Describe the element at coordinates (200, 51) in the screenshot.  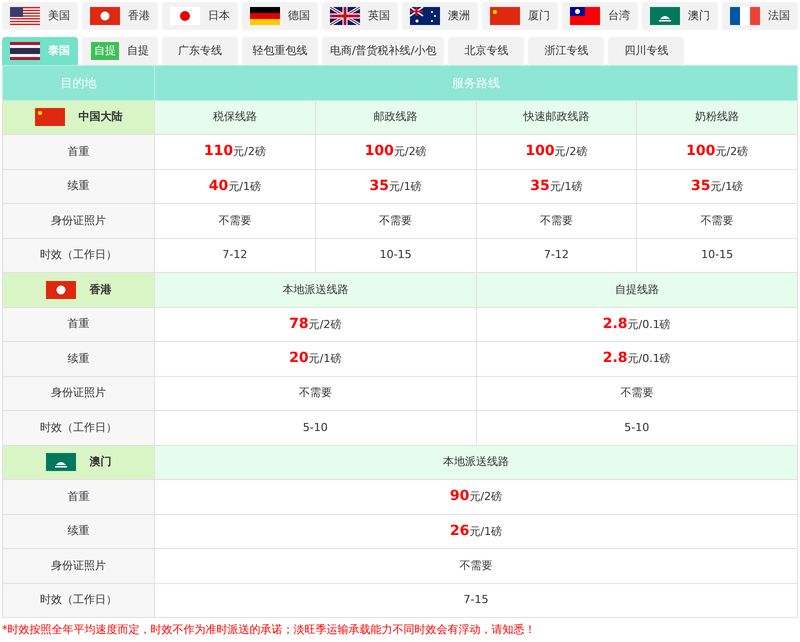
I see `tab: 广东专线` at that location.